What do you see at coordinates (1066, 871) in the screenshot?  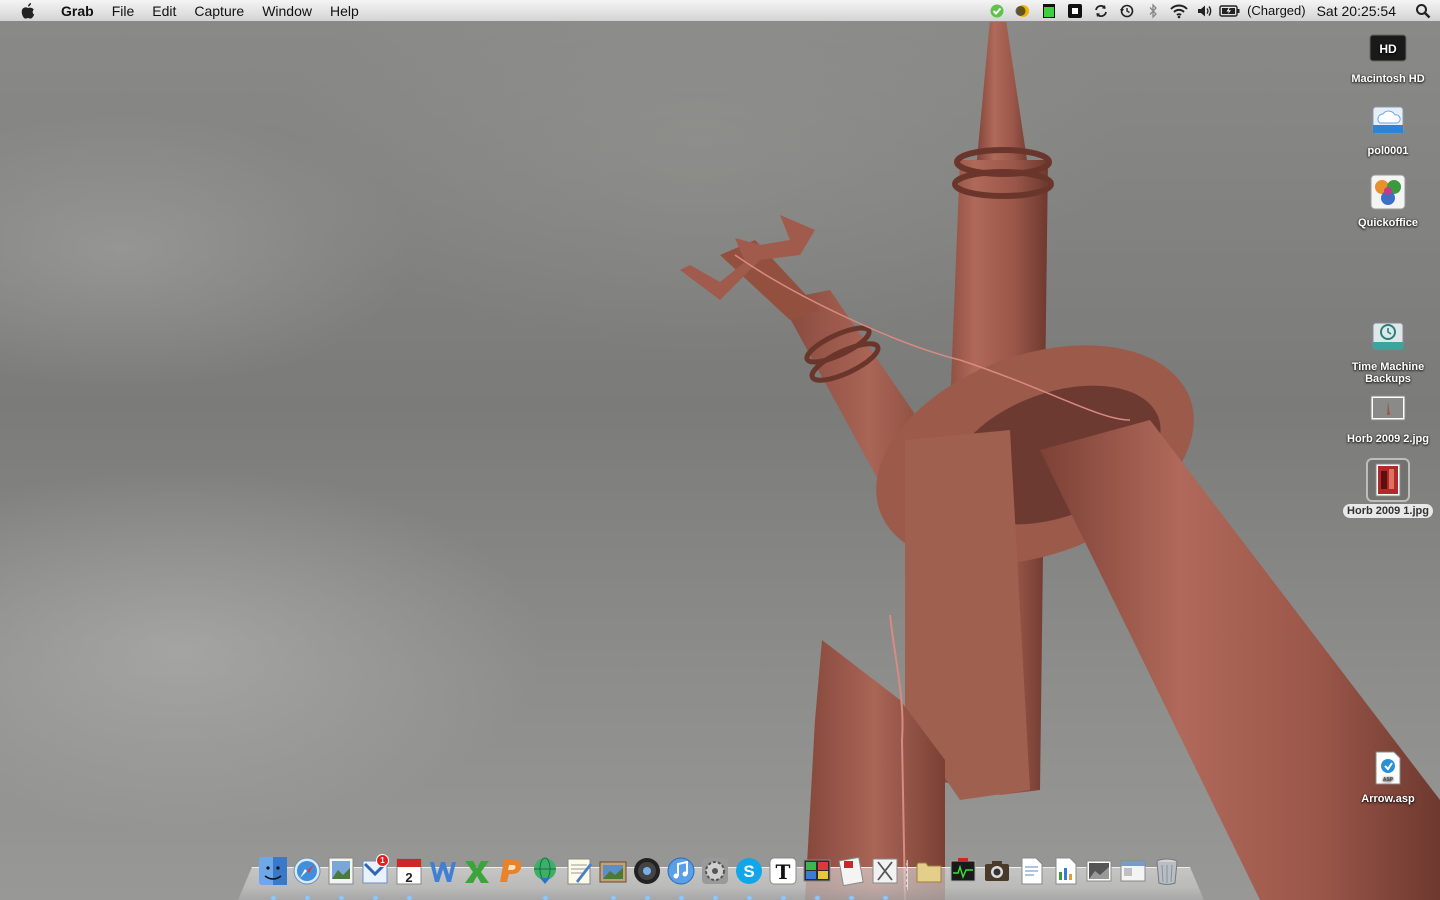 I see `chart-document-icon` at bounding box center [1066, 871].